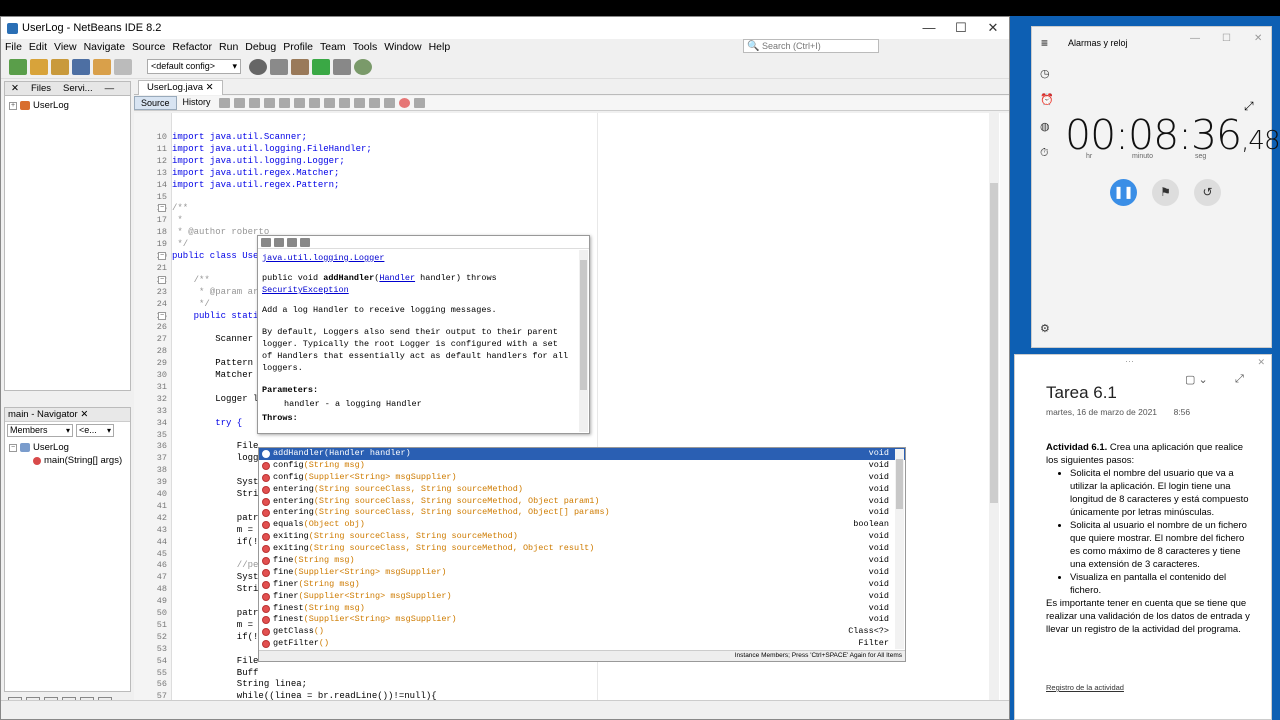 This screenshot has width=1280, height=720. What do you see at coordinates (899, 549) in the screenshot?
I see `completion-scrollbar` at bounding box center [899, 549].